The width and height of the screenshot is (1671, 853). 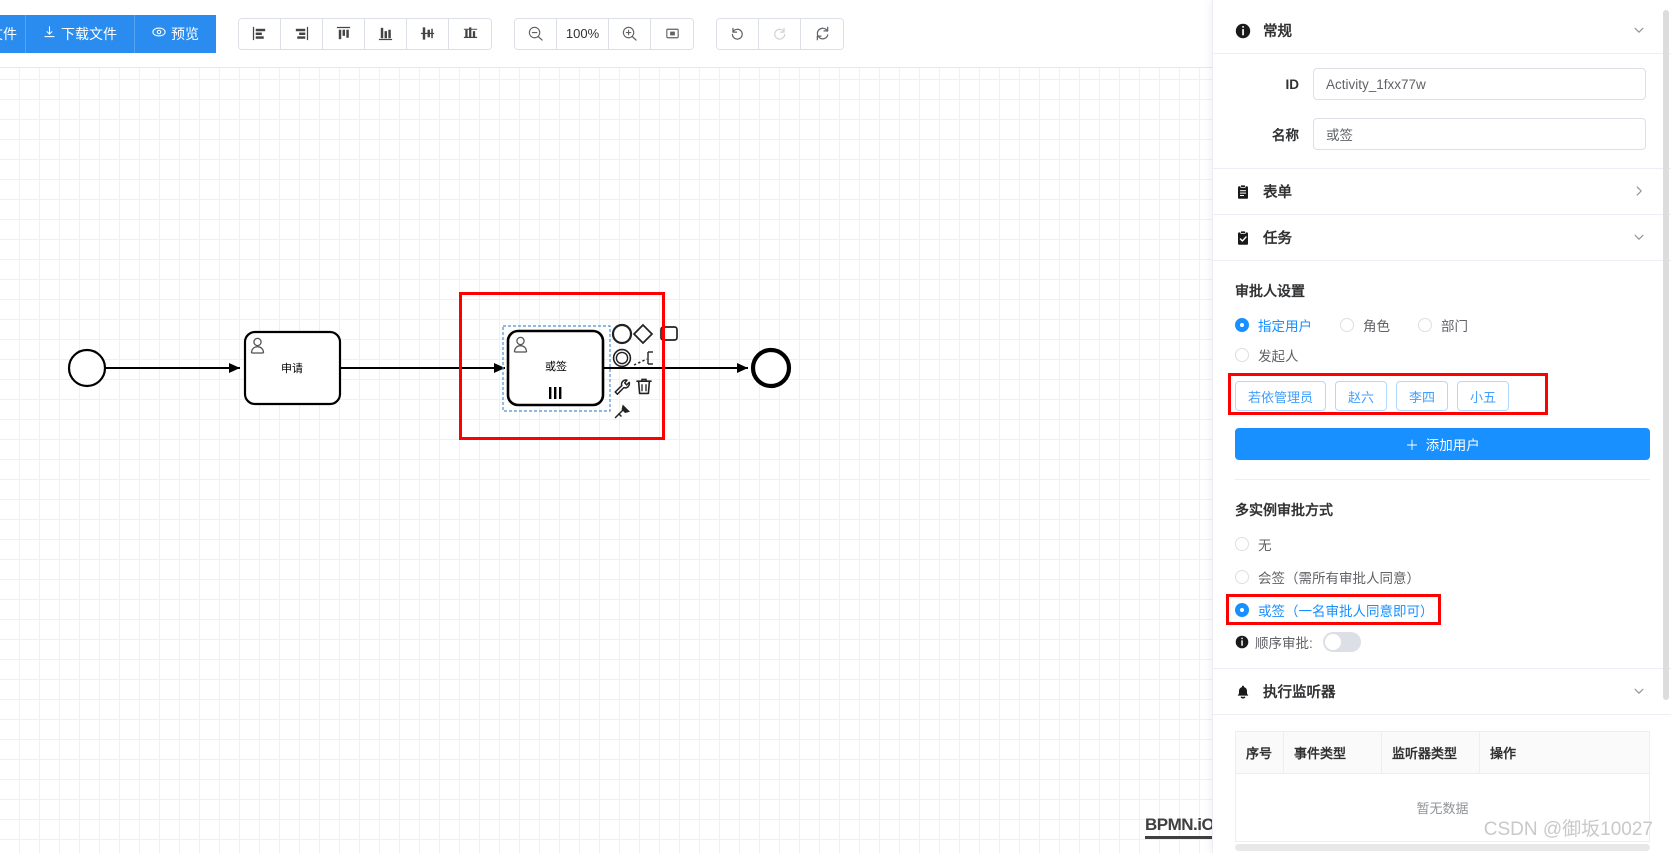 What do you see at coordinates (583, 33) in the screenshot?
I see `zoom-level-display: 100%` at bounding box center [583, 33].